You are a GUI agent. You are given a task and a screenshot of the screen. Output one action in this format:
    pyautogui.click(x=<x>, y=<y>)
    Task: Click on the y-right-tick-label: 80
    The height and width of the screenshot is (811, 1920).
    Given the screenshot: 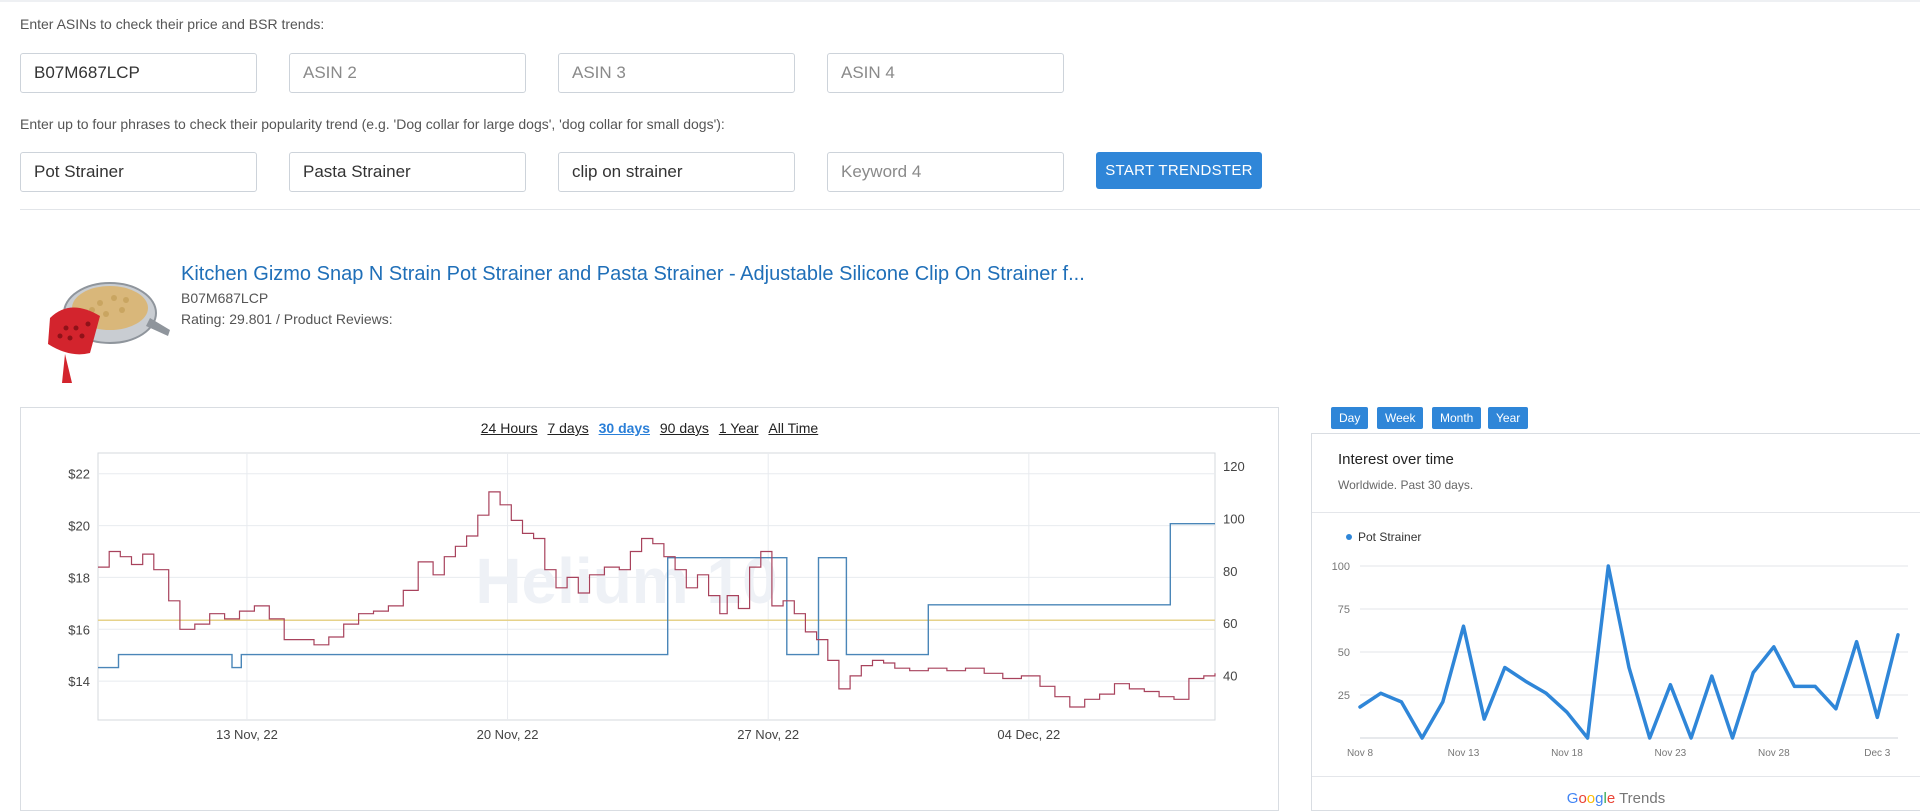 What is the action you would take?
    pyautogui.click(x=1230, y=571)
    